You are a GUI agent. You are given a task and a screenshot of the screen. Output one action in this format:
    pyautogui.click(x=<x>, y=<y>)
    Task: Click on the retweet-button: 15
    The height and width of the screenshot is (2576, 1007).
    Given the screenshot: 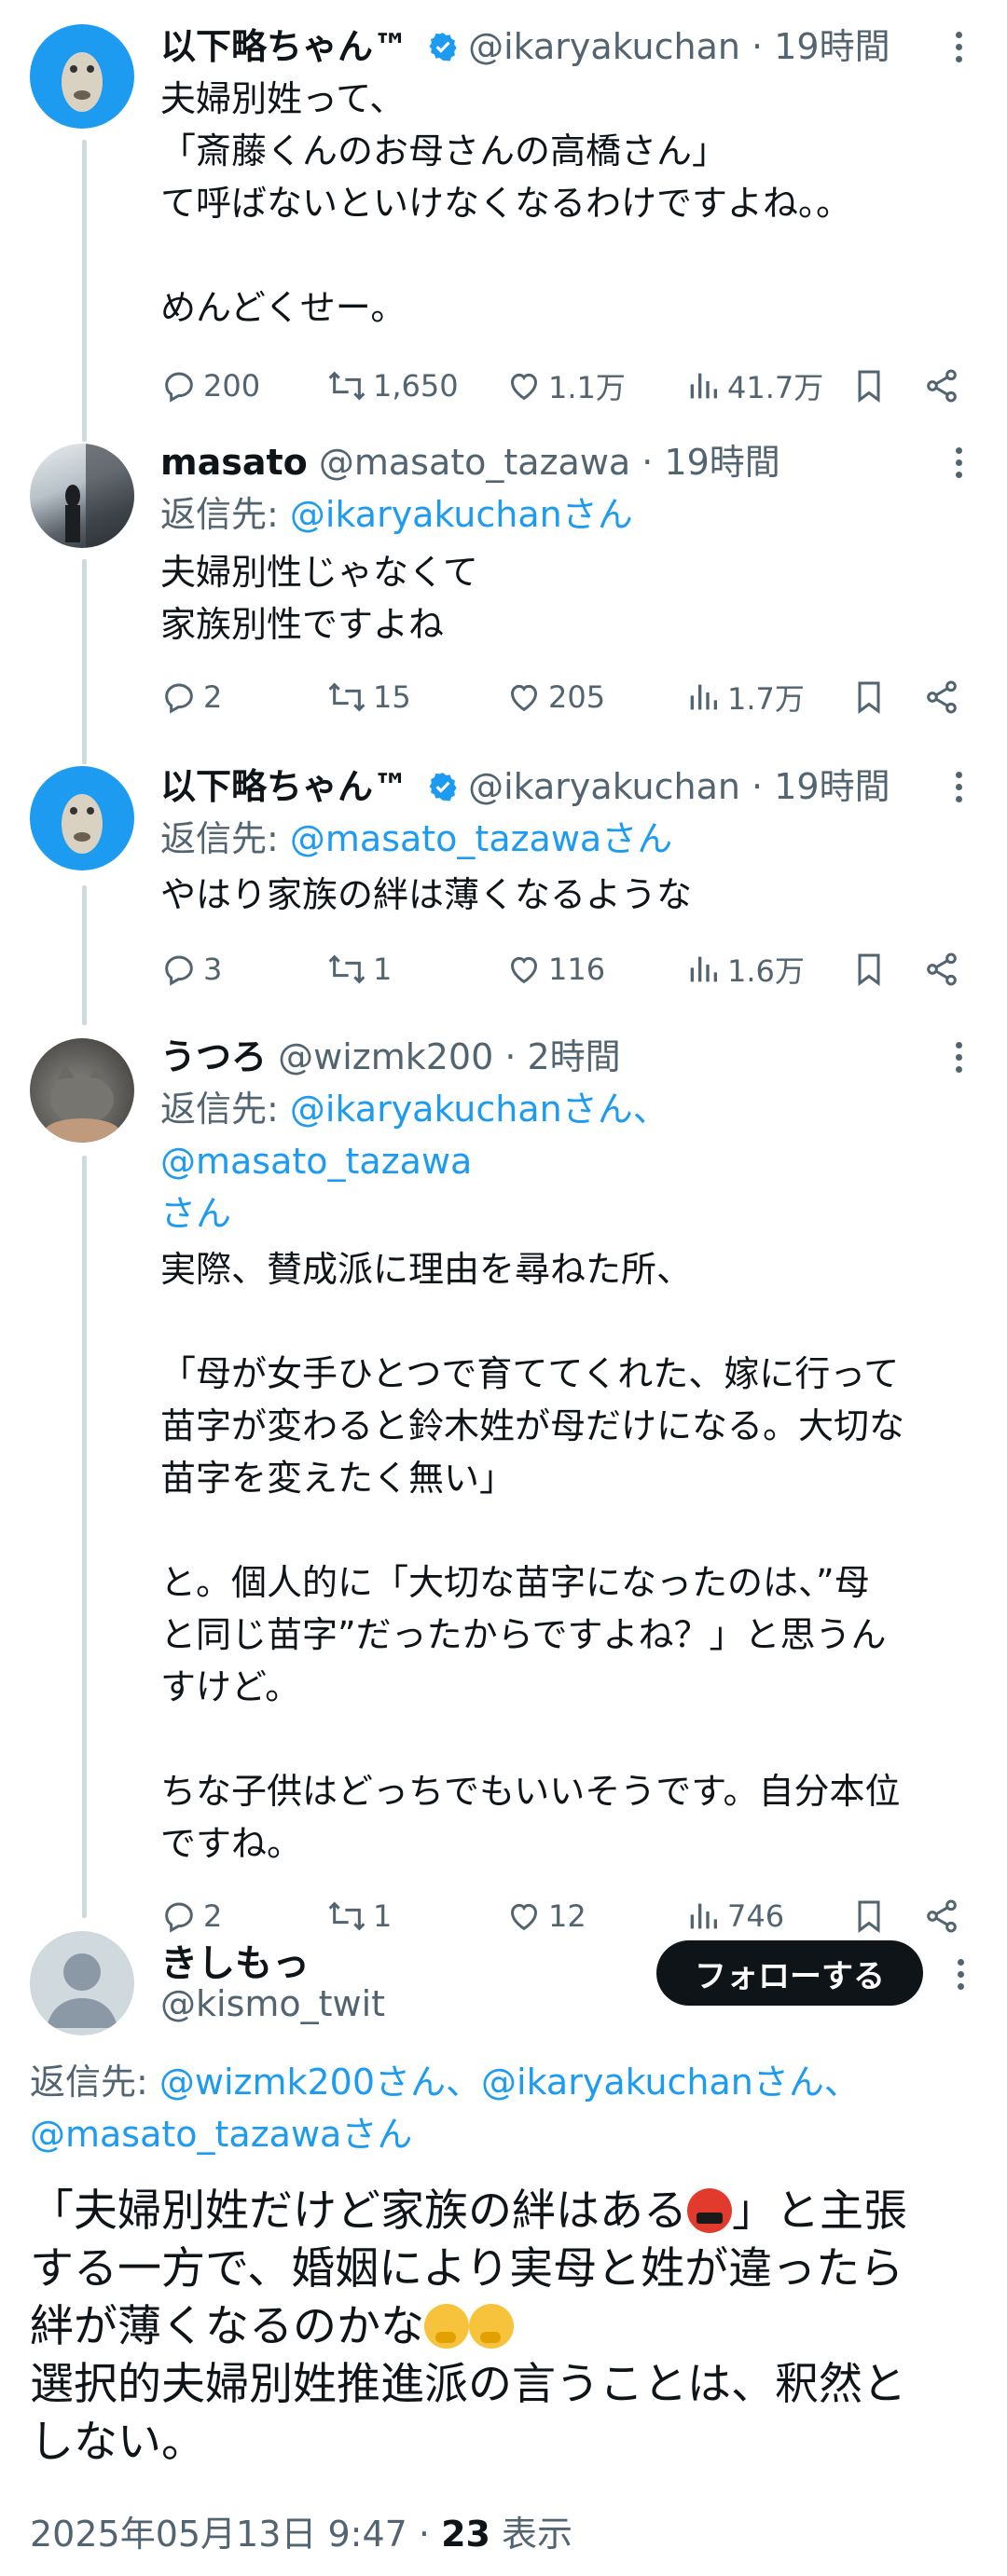 What is the action you would take?
    pyautogui.click(x=368, y=697)
    